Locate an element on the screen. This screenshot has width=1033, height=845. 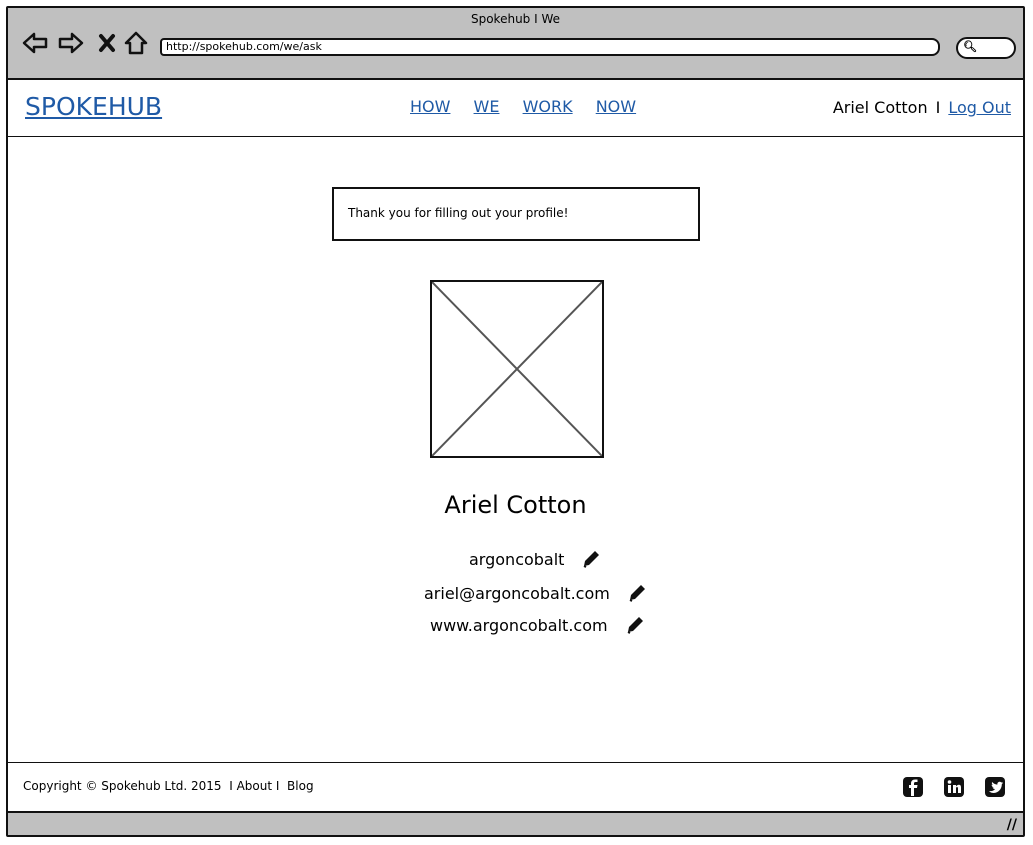
home-icon is located at coordinates (136, 43).